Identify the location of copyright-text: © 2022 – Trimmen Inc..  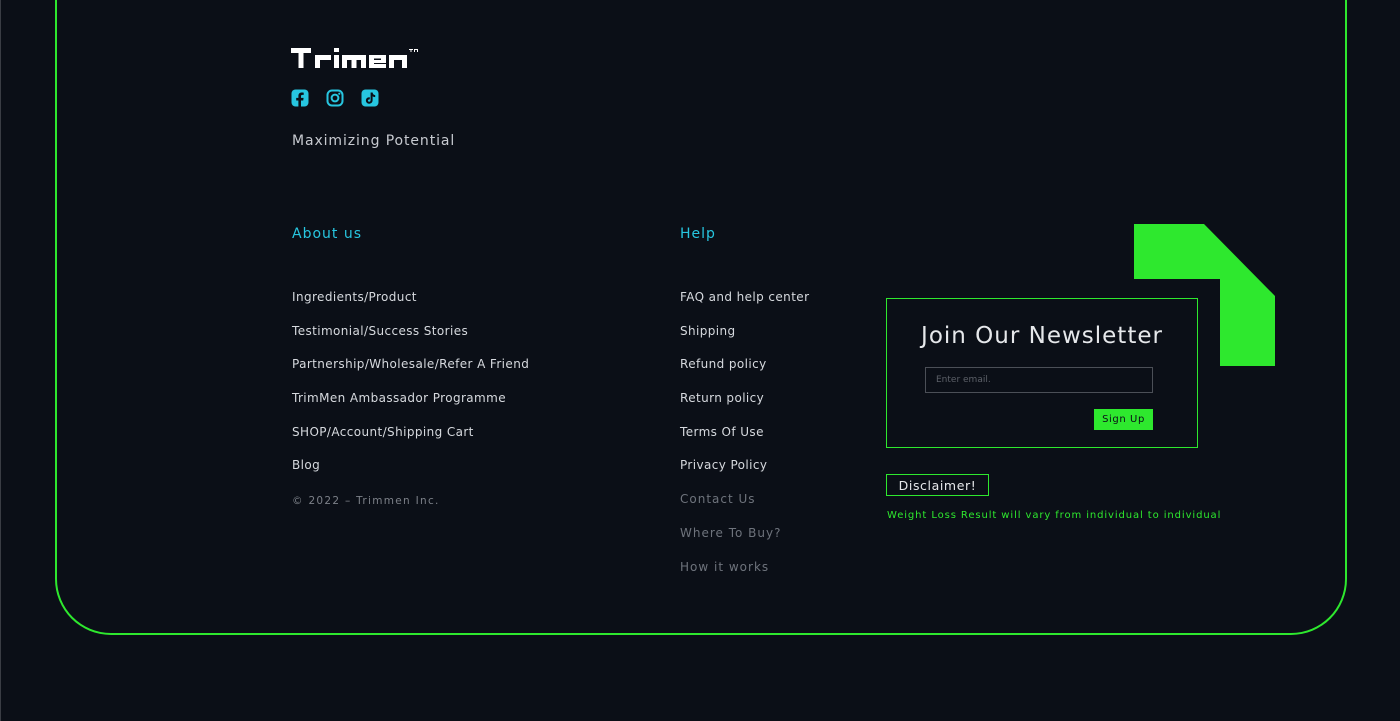
(366, 501).